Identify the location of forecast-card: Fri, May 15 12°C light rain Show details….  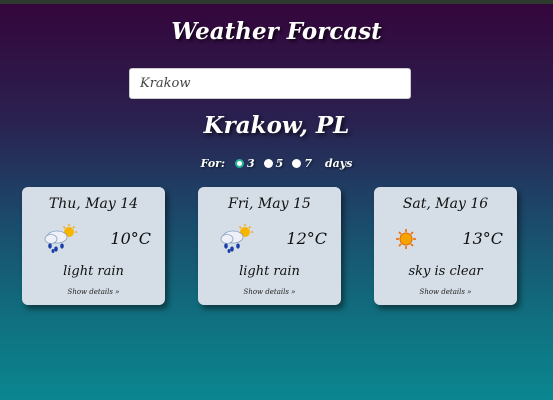
(269, 246).